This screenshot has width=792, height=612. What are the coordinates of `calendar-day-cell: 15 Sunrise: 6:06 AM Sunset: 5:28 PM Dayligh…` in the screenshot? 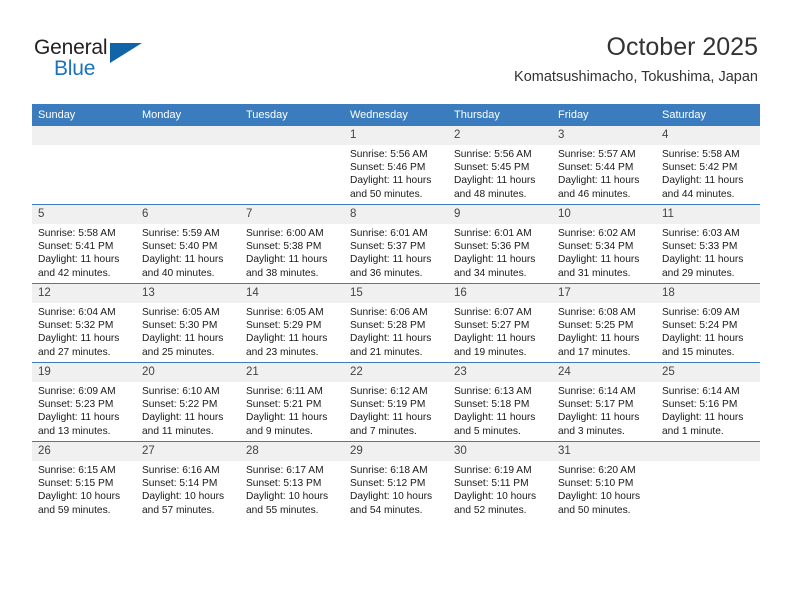 It's located at (396, 323).